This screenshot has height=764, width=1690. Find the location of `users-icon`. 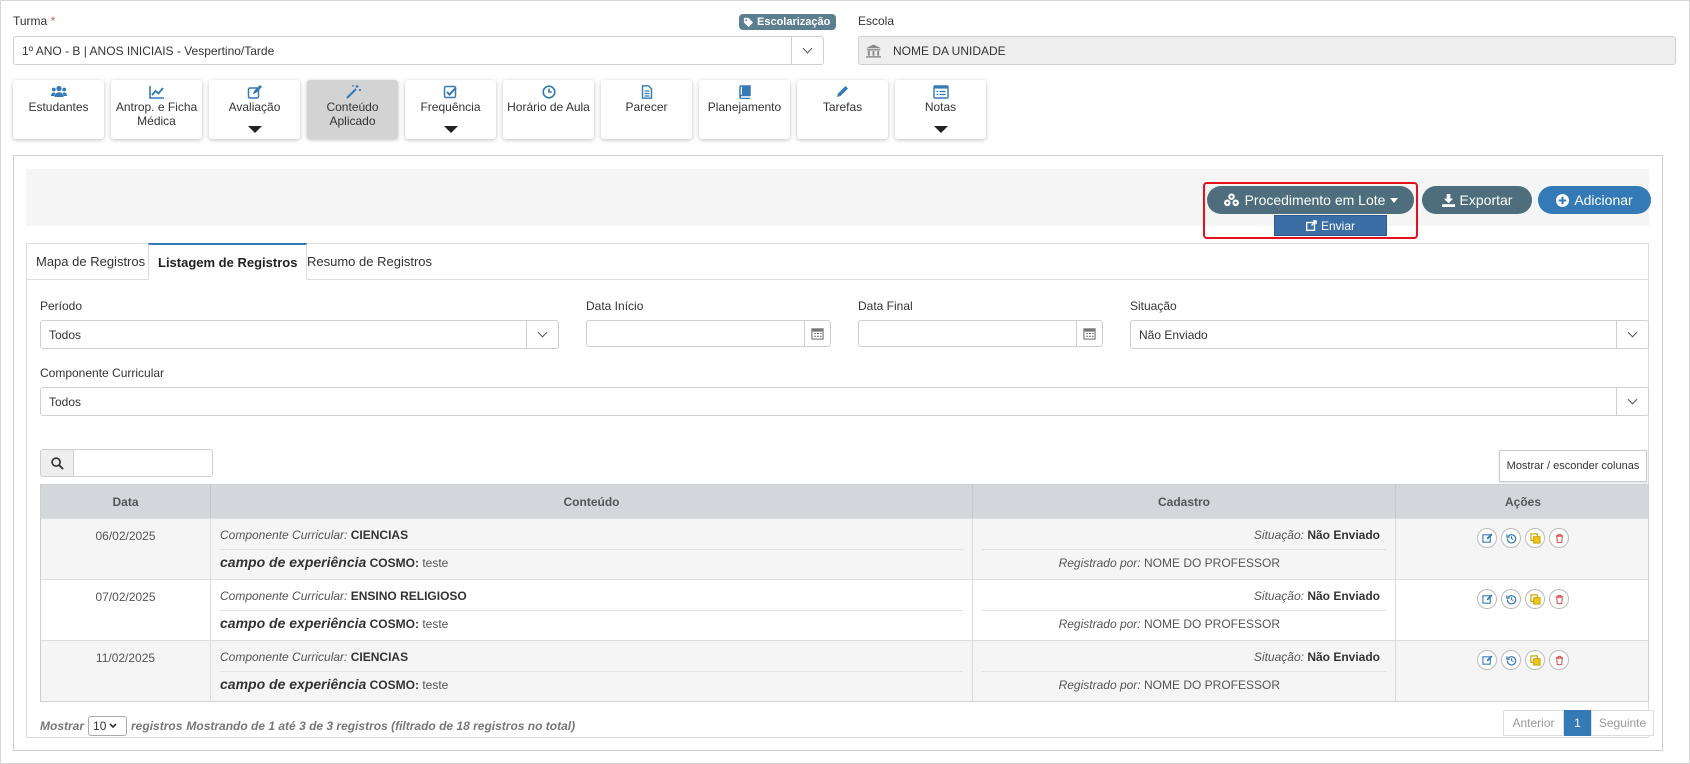

users-icon is located at coordinates (58, 92).